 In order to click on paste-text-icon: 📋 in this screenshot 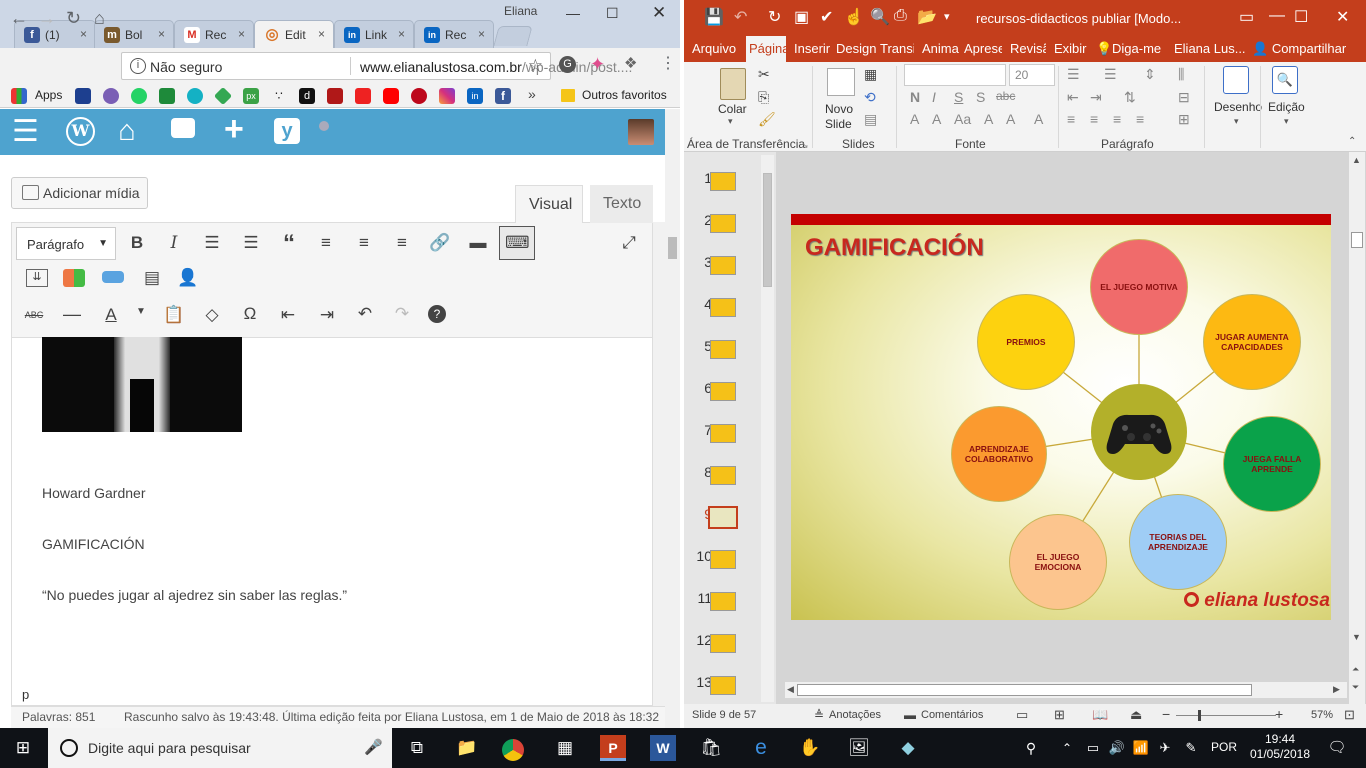, I will do `click(174, 315)`.